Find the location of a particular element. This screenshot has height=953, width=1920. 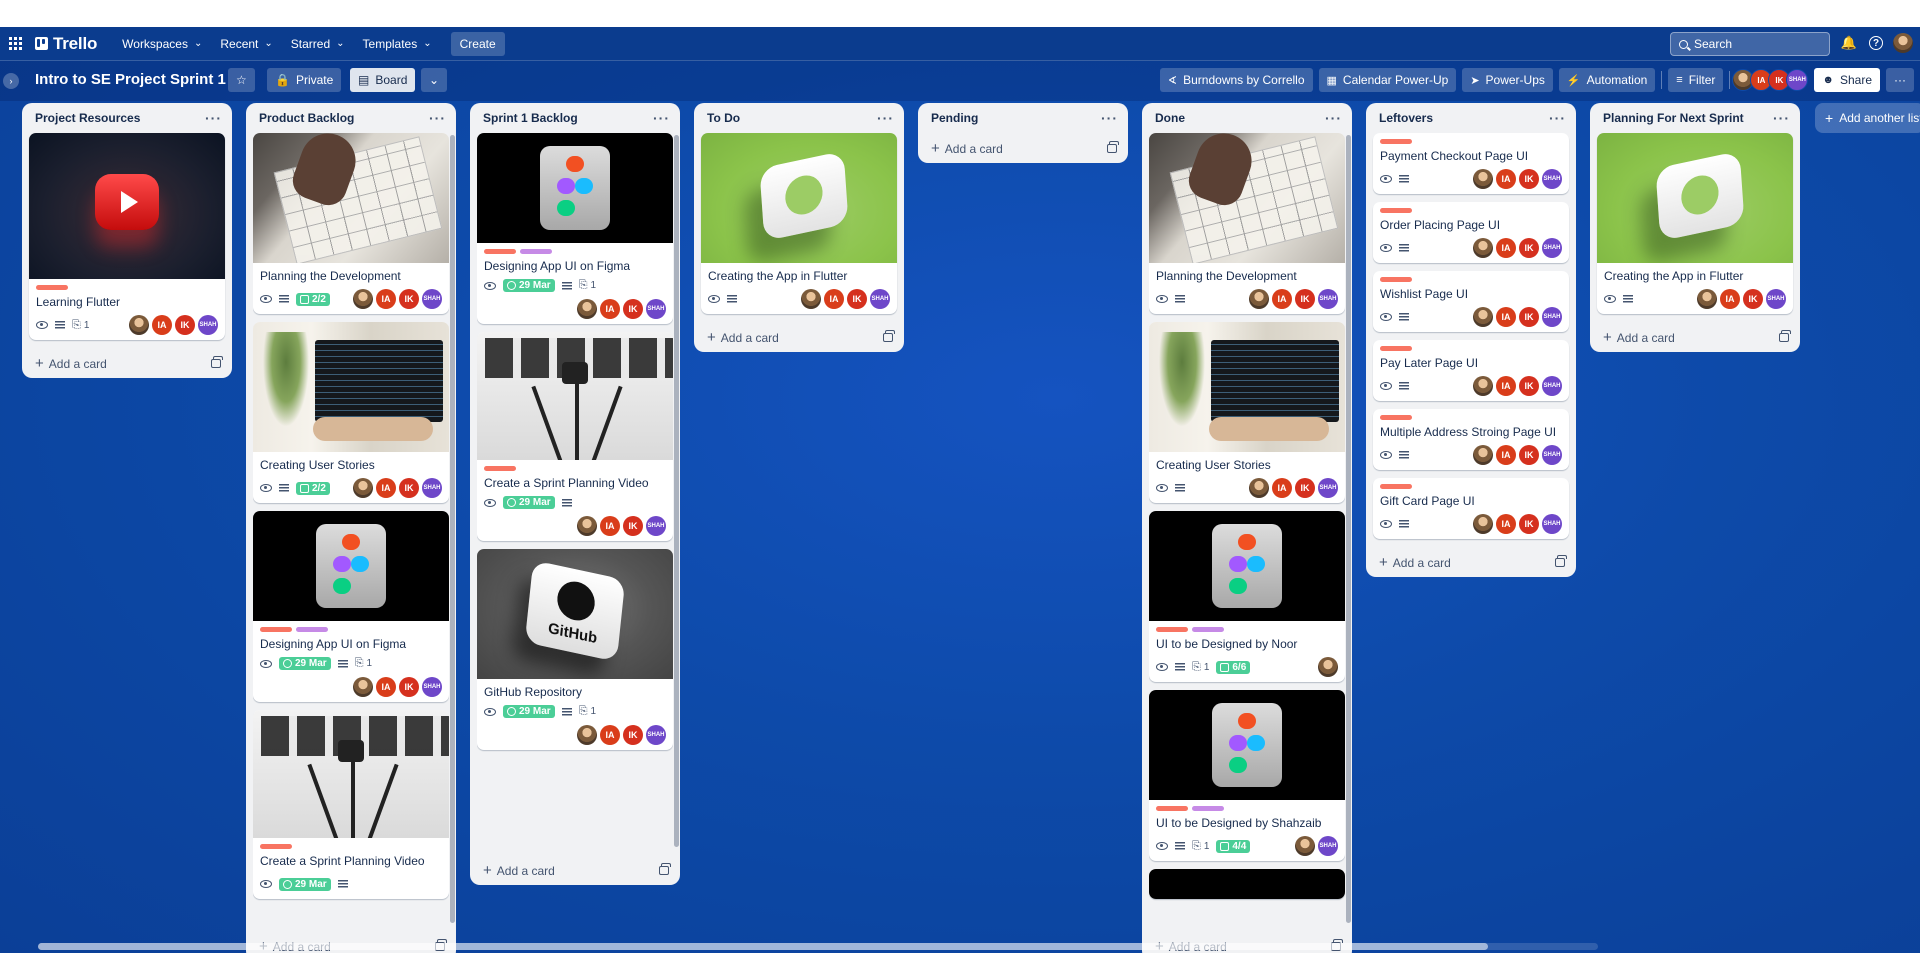

menu-starred: Starred ⌄ is located at coordinates (318, 44).